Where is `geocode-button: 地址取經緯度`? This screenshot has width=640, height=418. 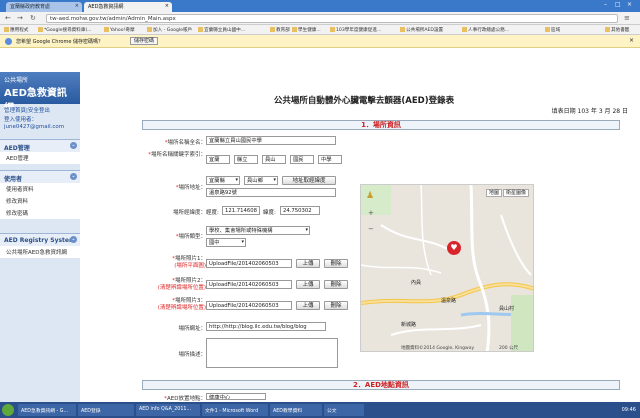
geocode-button: 地址取經緯度 is located at coordinates (309, 180).